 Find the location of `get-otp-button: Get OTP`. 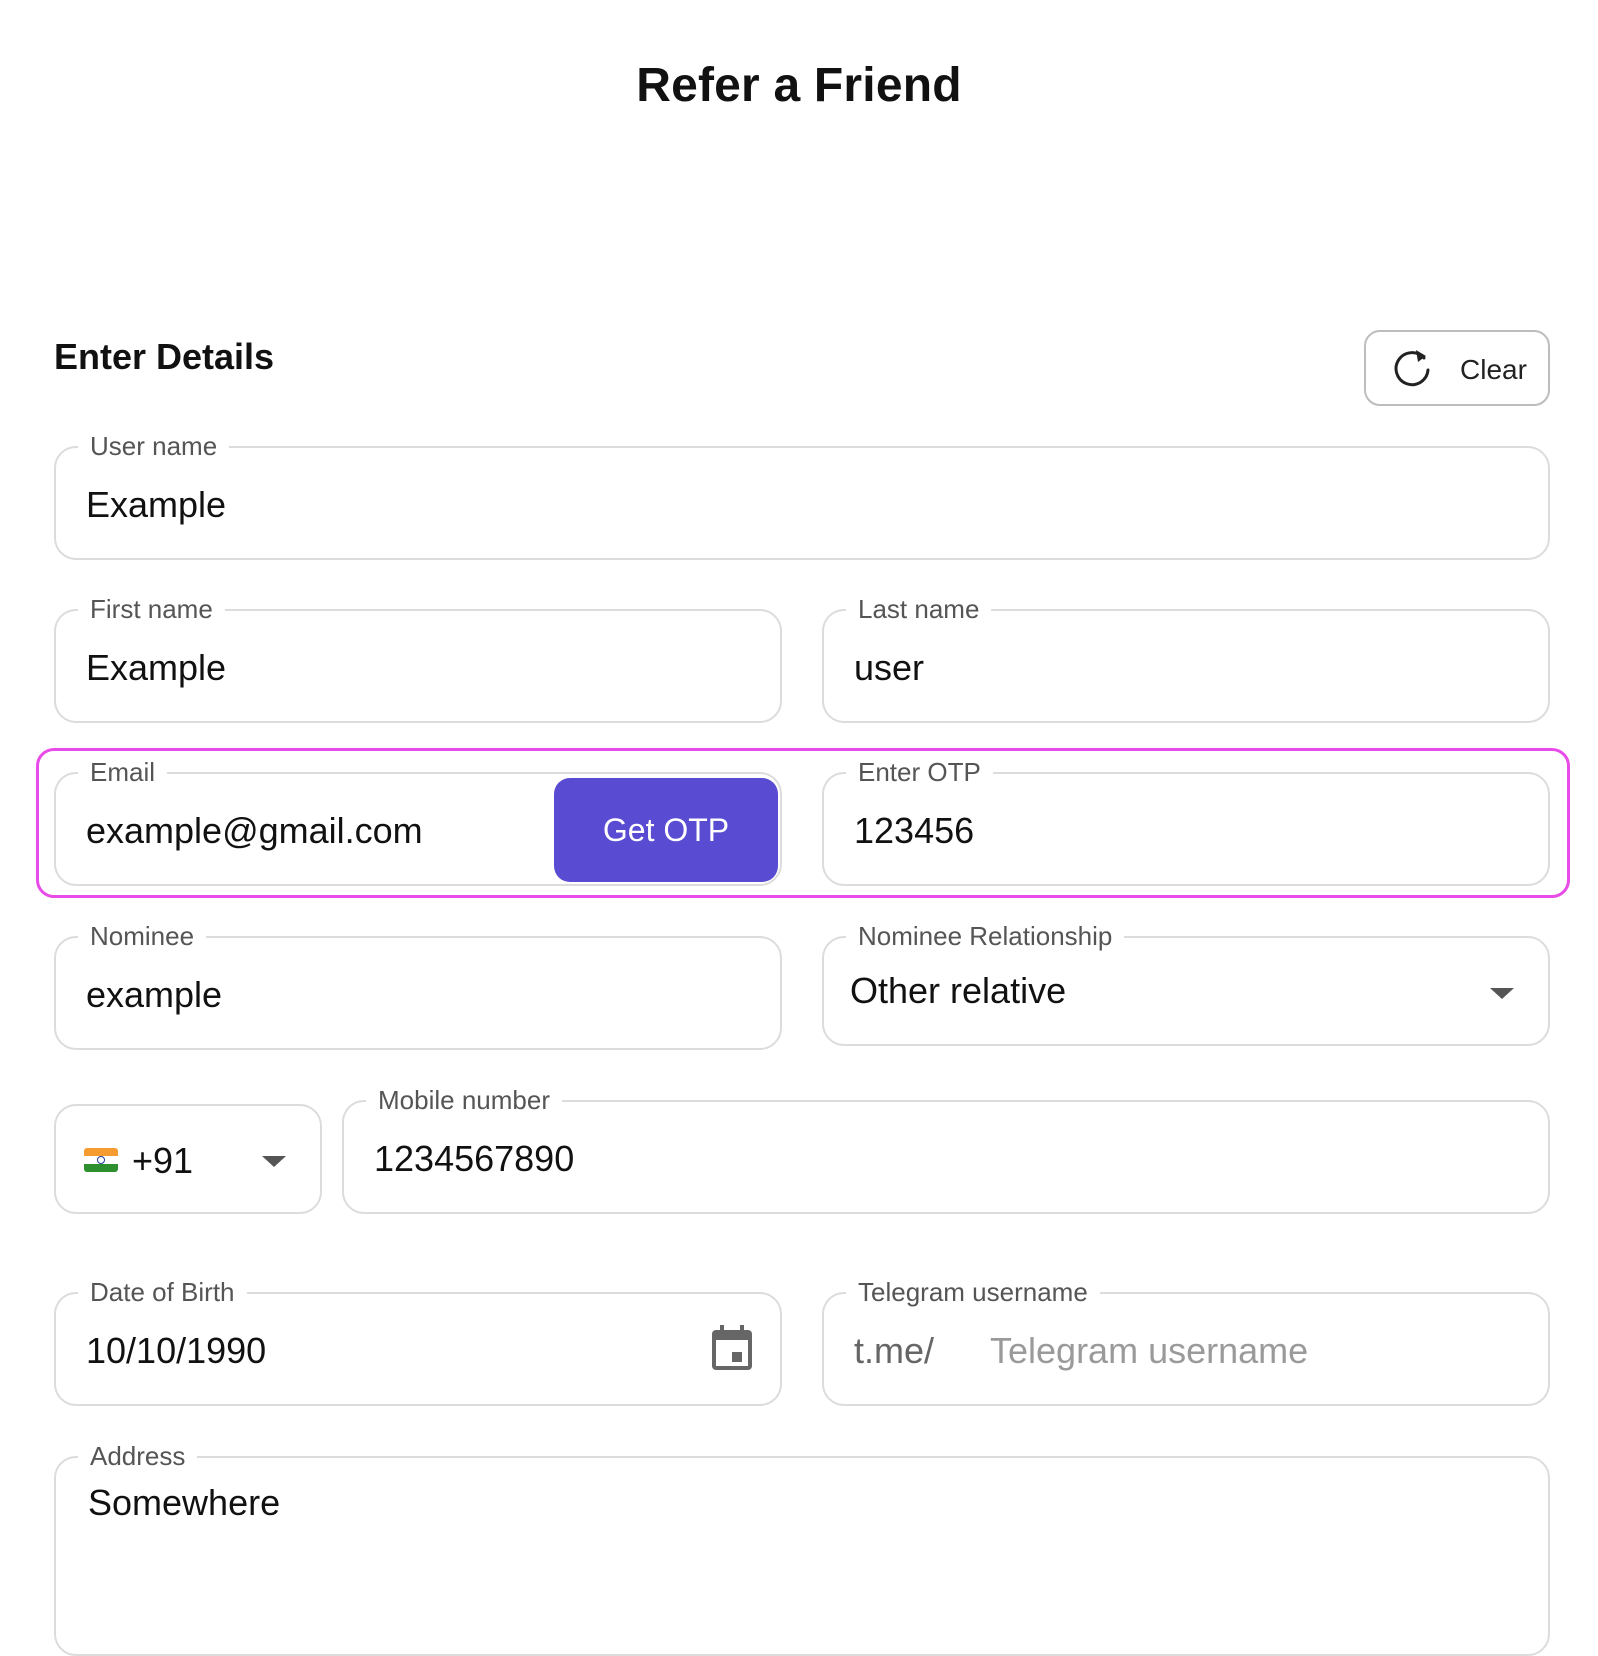

get-otp-button: Get OTP is located at coordinates (666, 830).